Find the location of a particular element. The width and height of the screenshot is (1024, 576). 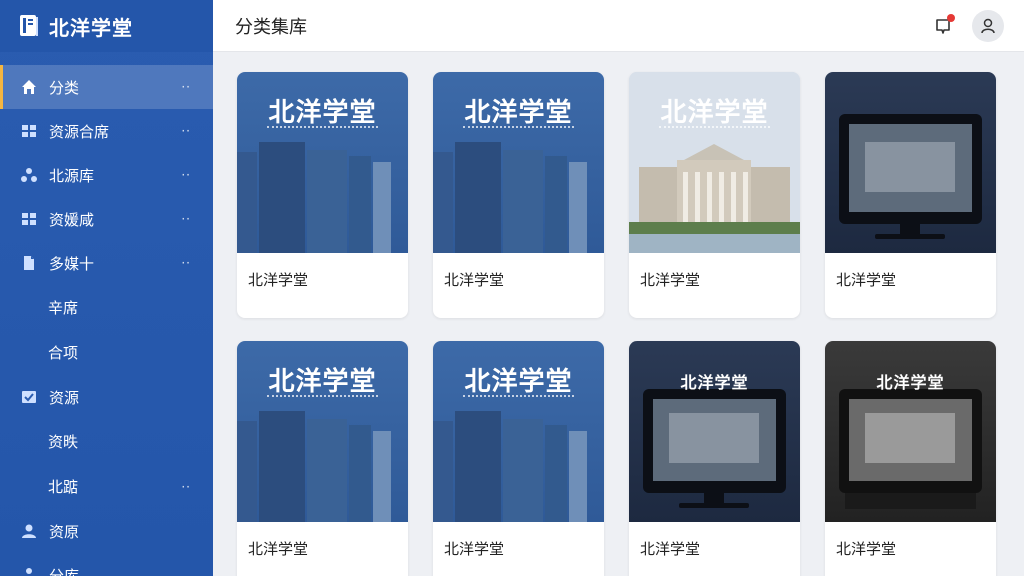

notification-badge is located at coordinates (951, 18).